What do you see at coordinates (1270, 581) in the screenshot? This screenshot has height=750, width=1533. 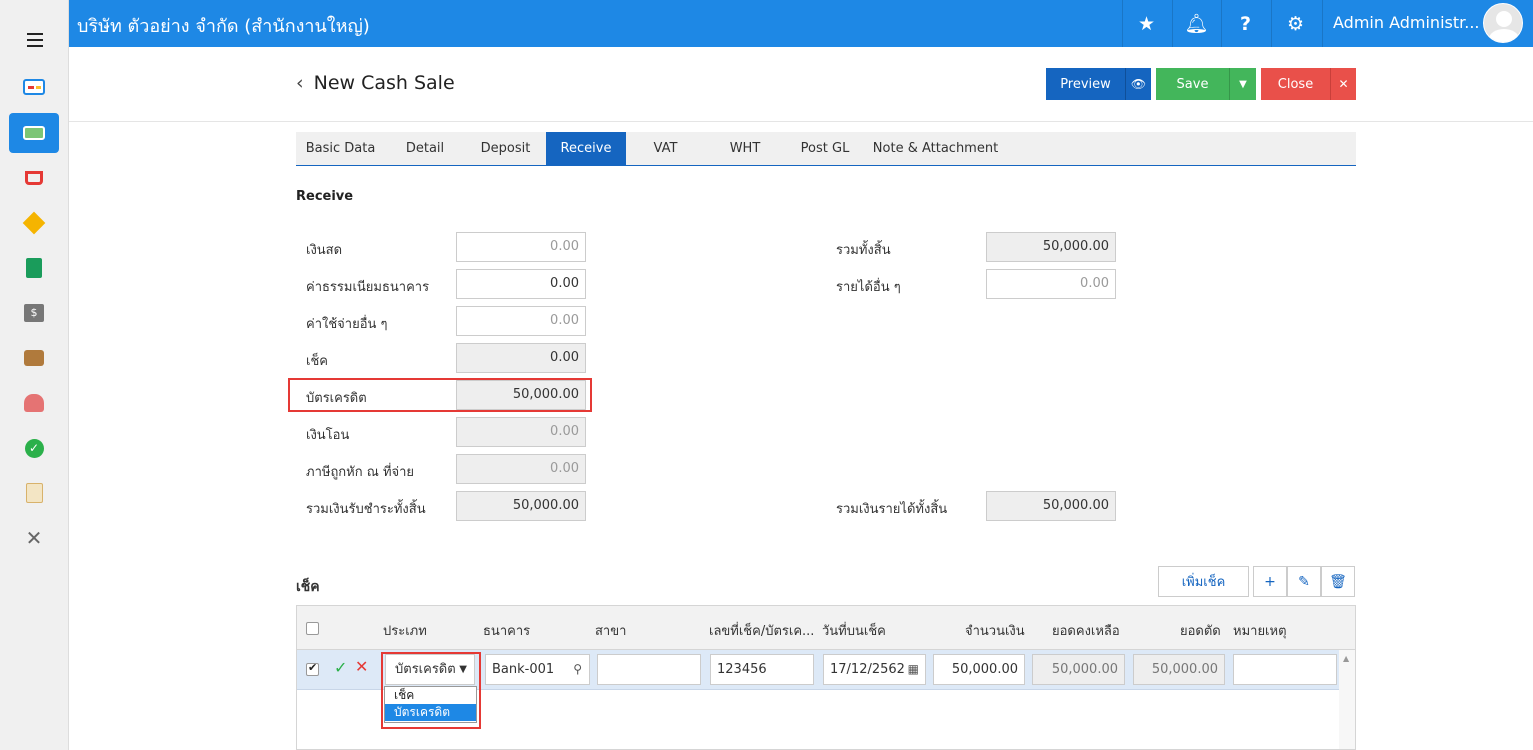 I see `plus-icon: +` at bounding box center [1270, 581].